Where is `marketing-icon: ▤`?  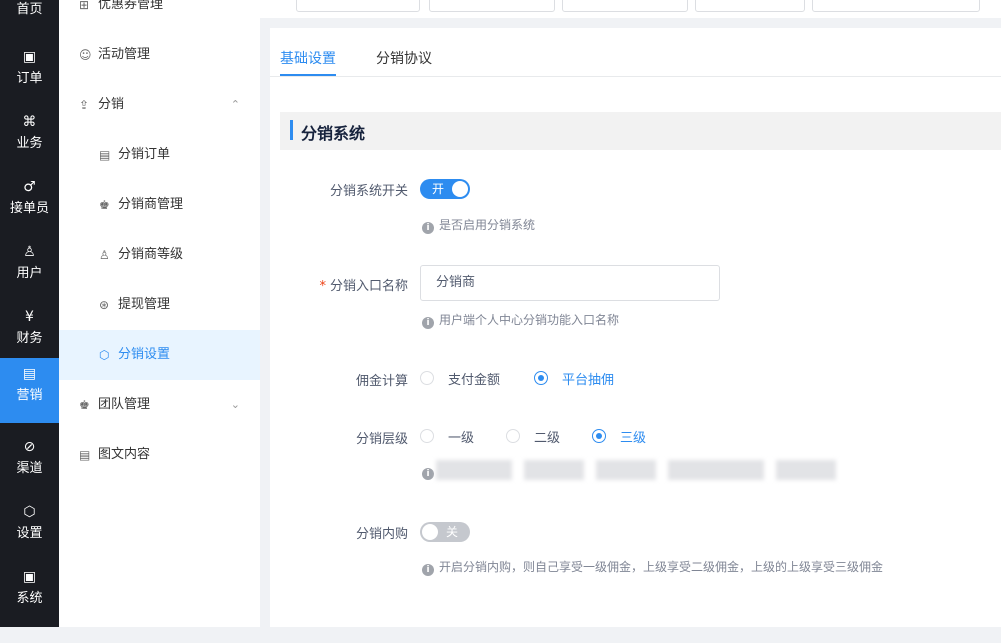
marketing-icon: ▤ is located at coordinates (29, 374).